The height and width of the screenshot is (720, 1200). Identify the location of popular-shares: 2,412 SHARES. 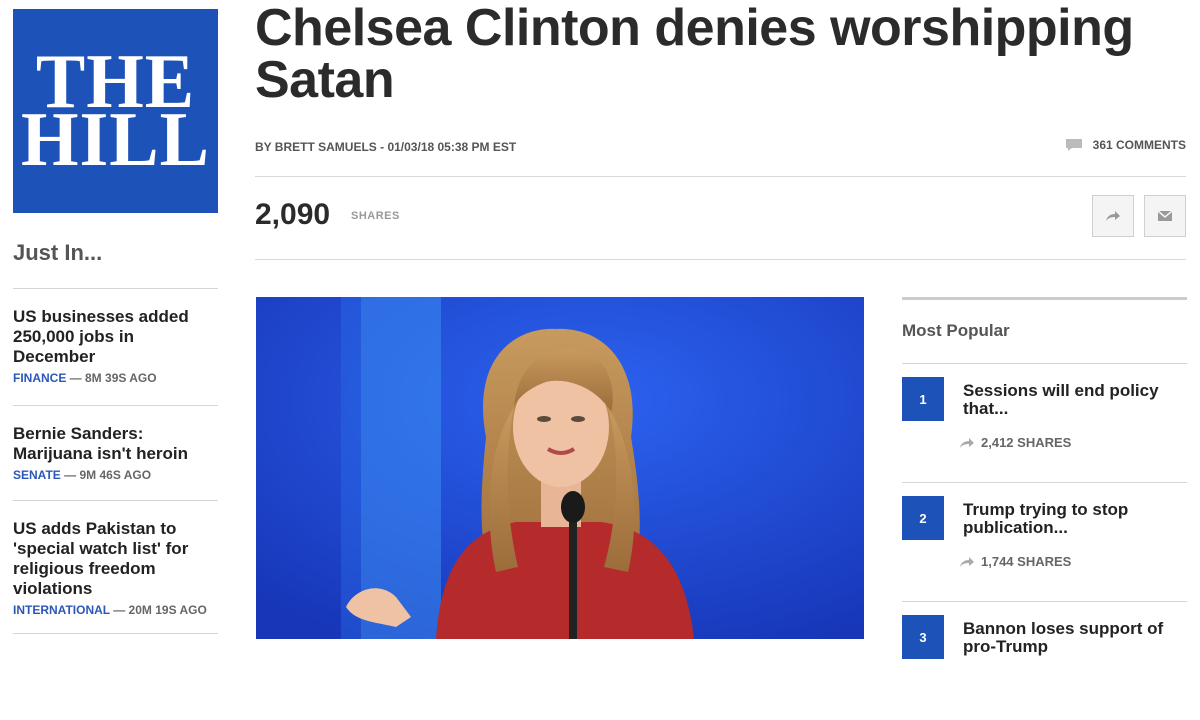
(1015, 442).